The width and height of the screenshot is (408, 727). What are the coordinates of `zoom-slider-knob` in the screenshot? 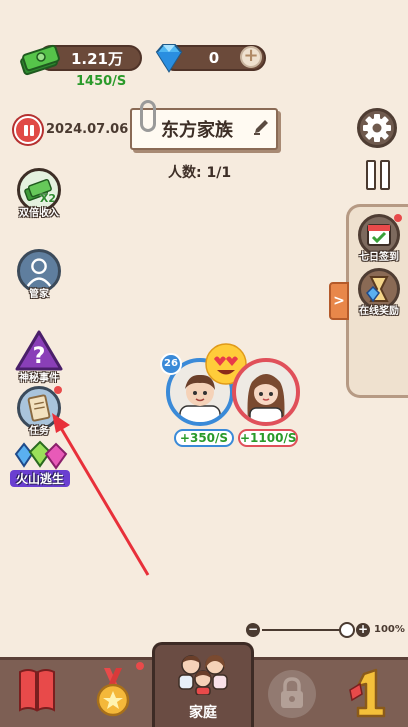 It's located at (347, 630).